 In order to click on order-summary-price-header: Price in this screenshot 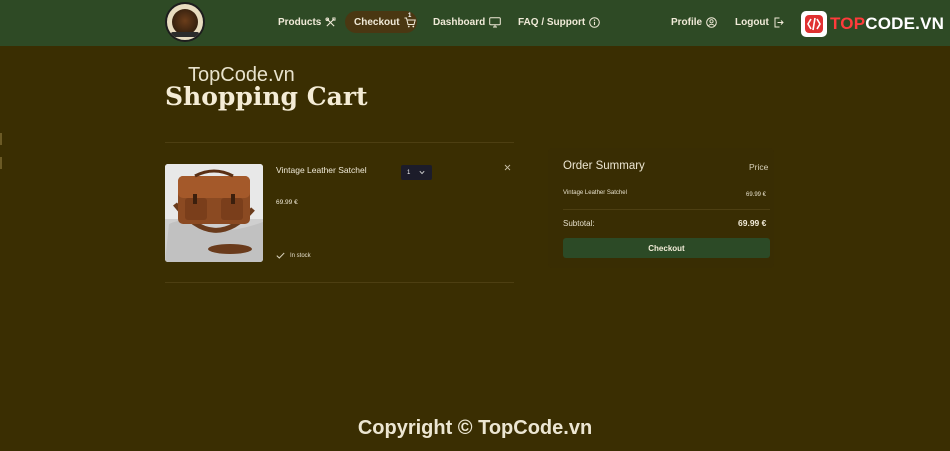, I will do `click(759, 167)`.